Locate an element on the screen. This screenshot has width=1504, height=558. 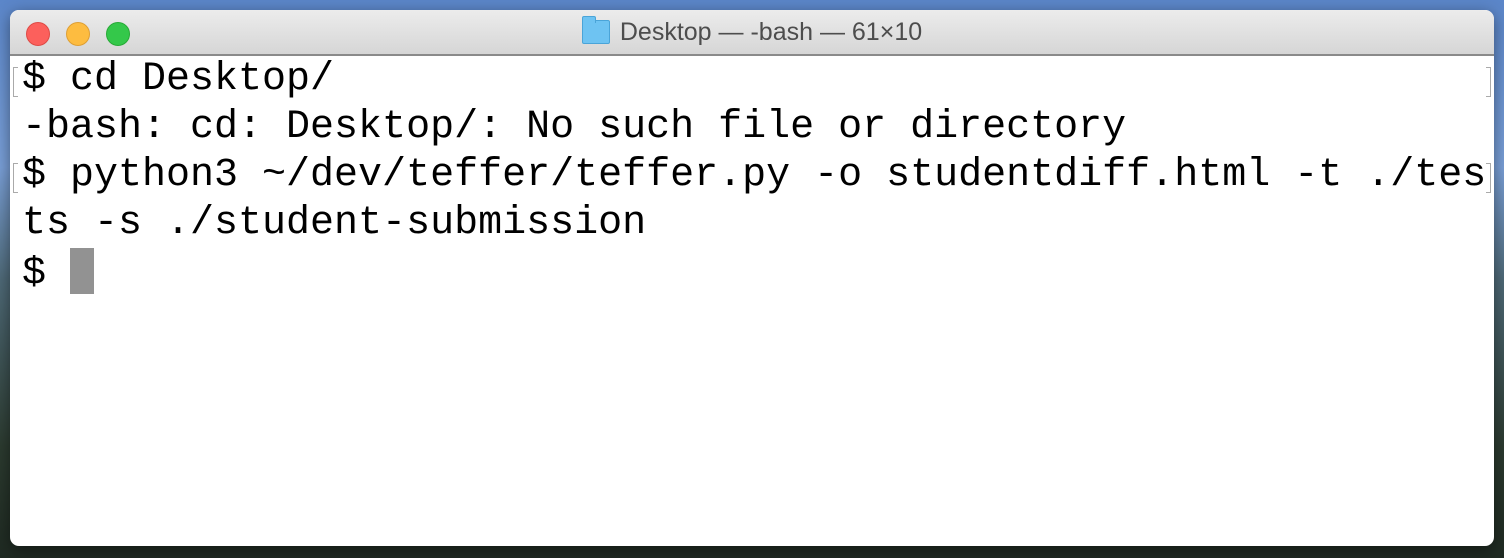
window-title-text: Desktop — -bash — 61×10 is located at coordinates (771, 31).